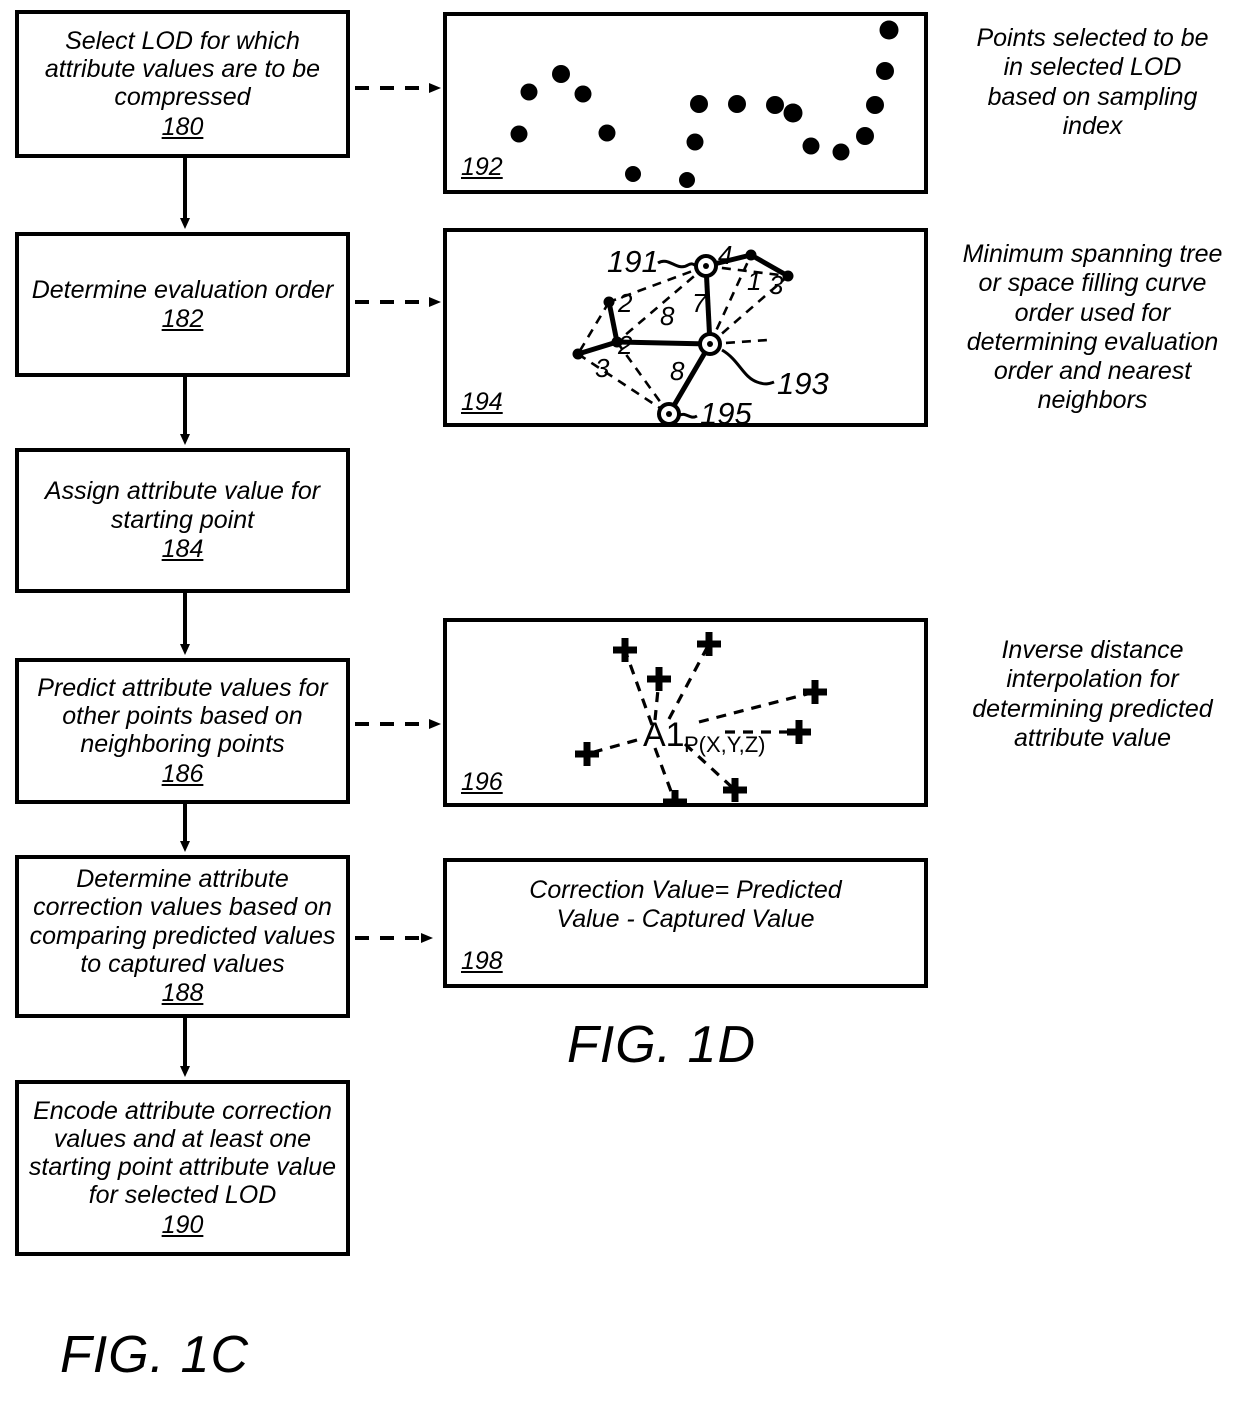 The image size is (1240, 1401). Describe the element at coordinates (700, 303) in the screenshot. I see `edge-weight-7: 7` at that location.